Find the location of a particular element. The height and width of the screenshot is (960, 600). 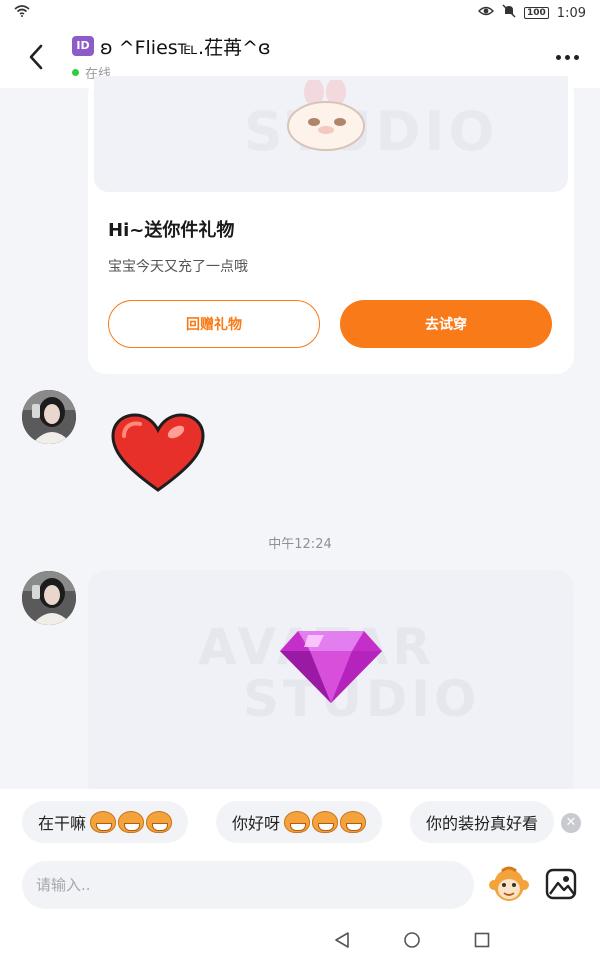

try-on-button: 去试穿 is located at coordinates (446, 324).